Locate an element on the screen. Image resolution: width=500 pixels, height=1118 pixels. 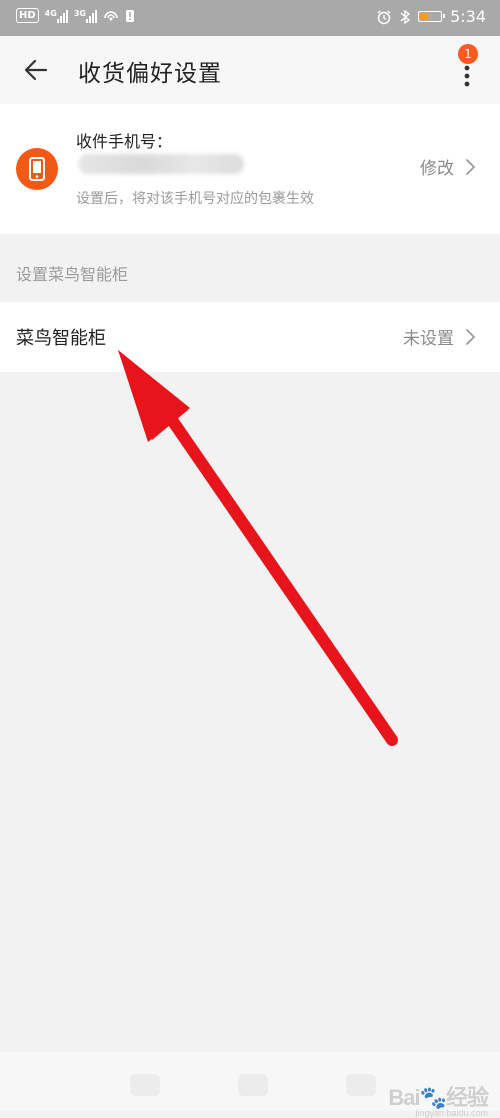
signal-1: 4G is located at coordinates (56, 16).